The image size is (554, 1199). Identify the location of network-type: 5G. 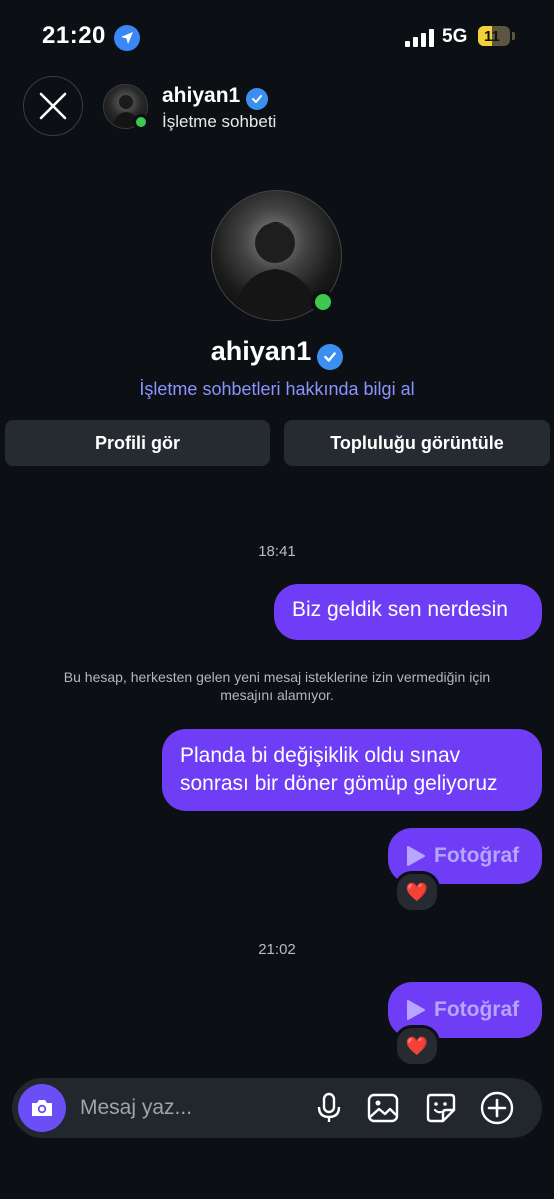
(455, 36).